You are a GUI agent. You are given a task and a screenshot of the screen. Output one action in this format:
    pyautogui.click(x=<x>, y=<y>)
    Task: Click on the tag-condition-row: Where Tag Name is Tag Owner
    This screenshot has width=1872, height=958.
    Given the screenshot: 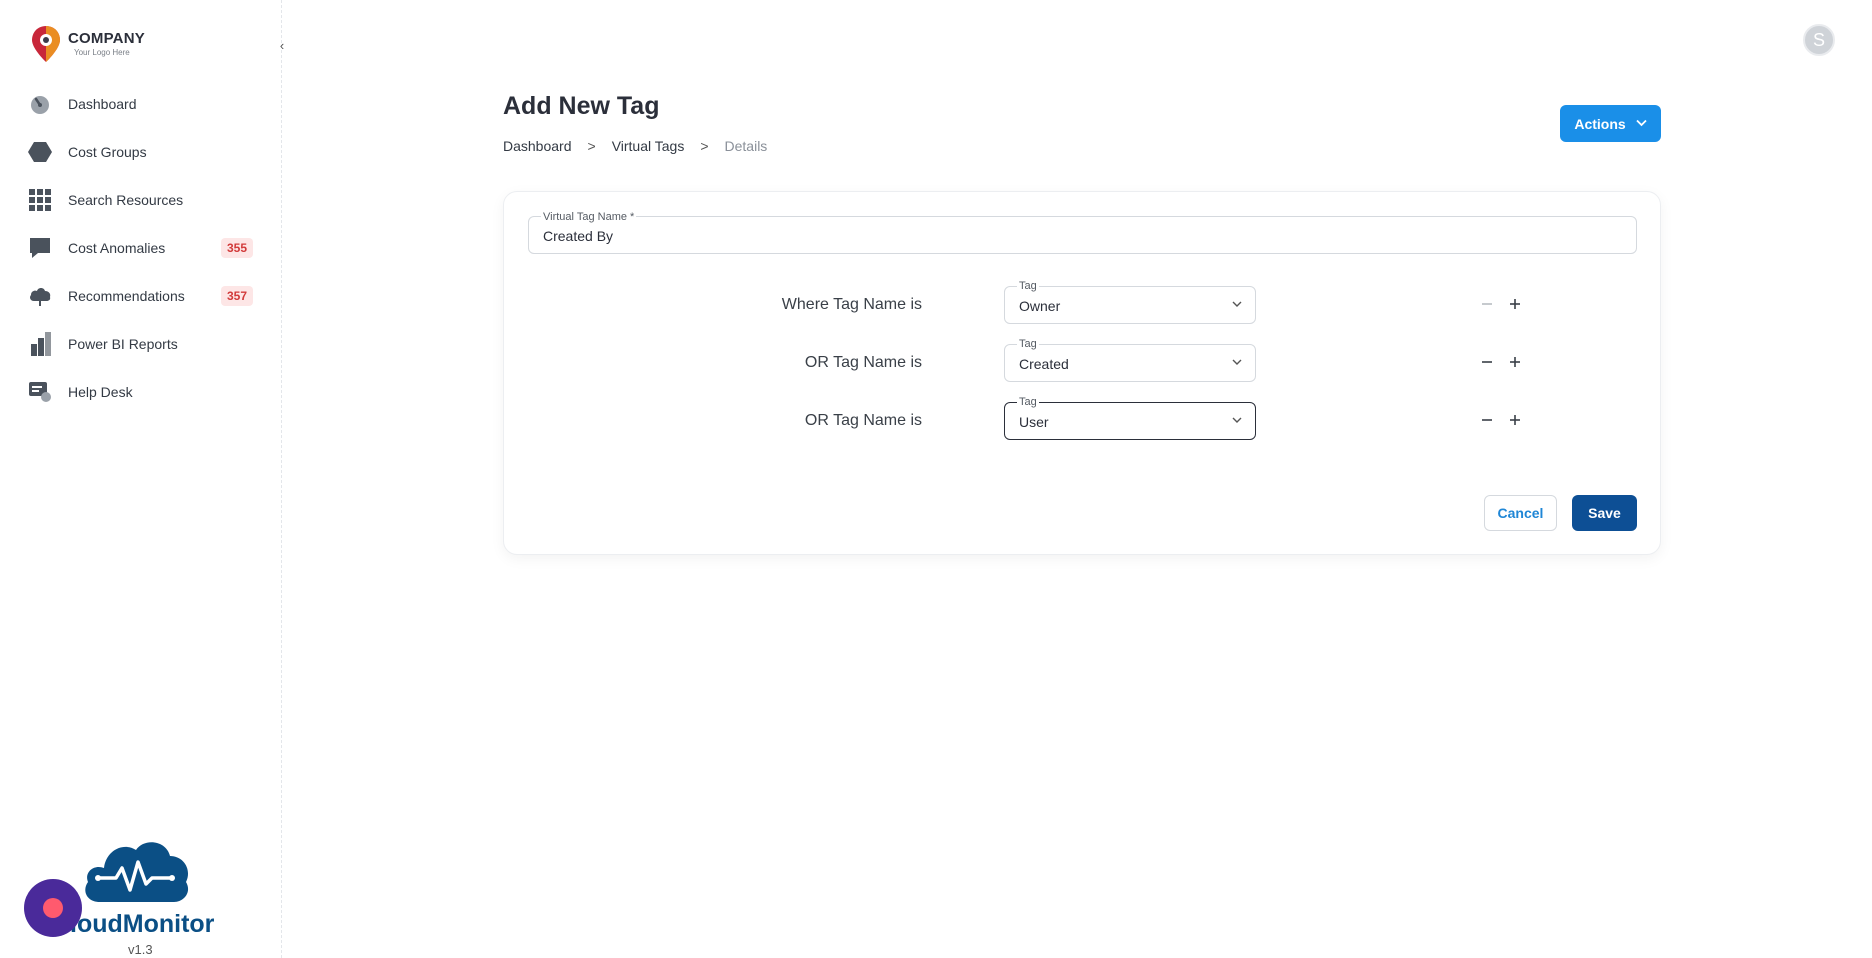 What is the action you would take?
    pyautogui.click(x=1083, y=302)
    